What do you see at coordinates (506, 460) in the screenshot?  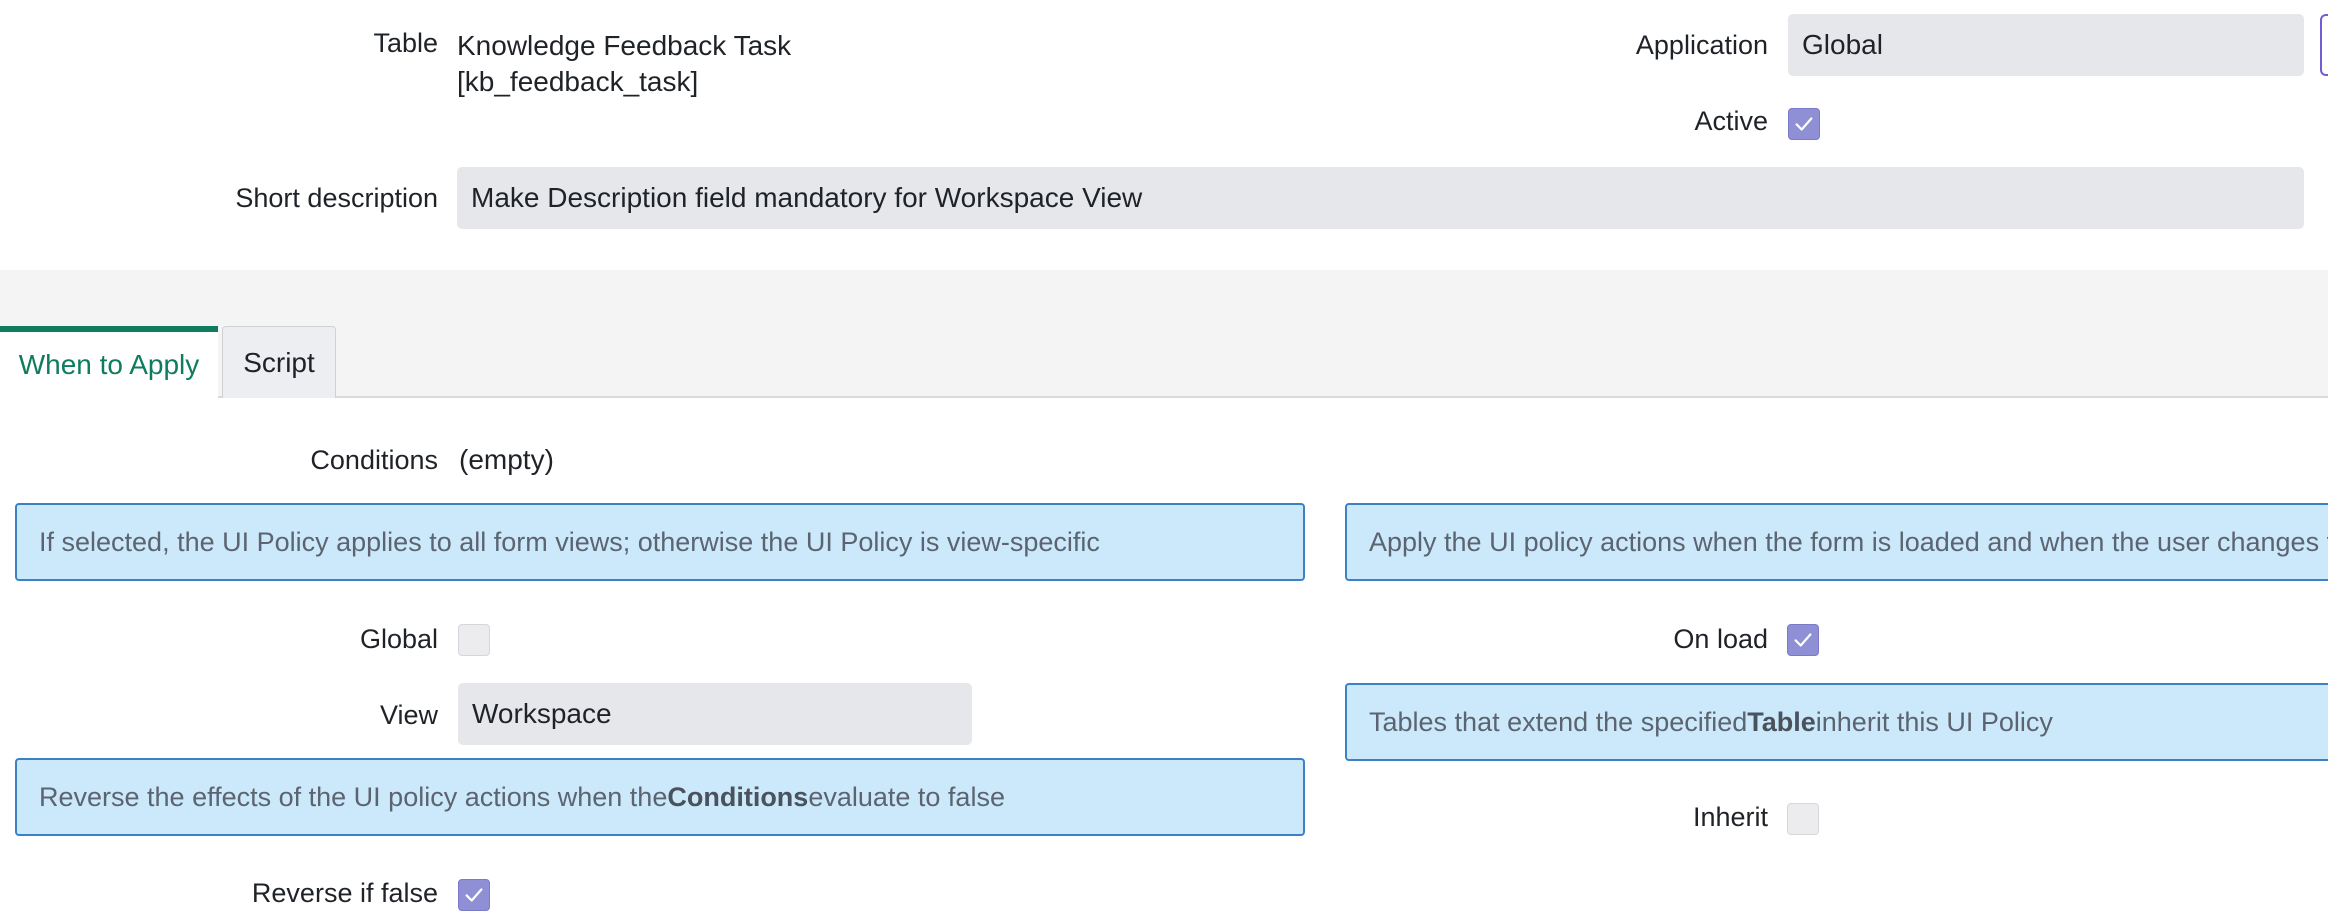 I see `conditions-value: (empty)` at bounding box center [506, 460].